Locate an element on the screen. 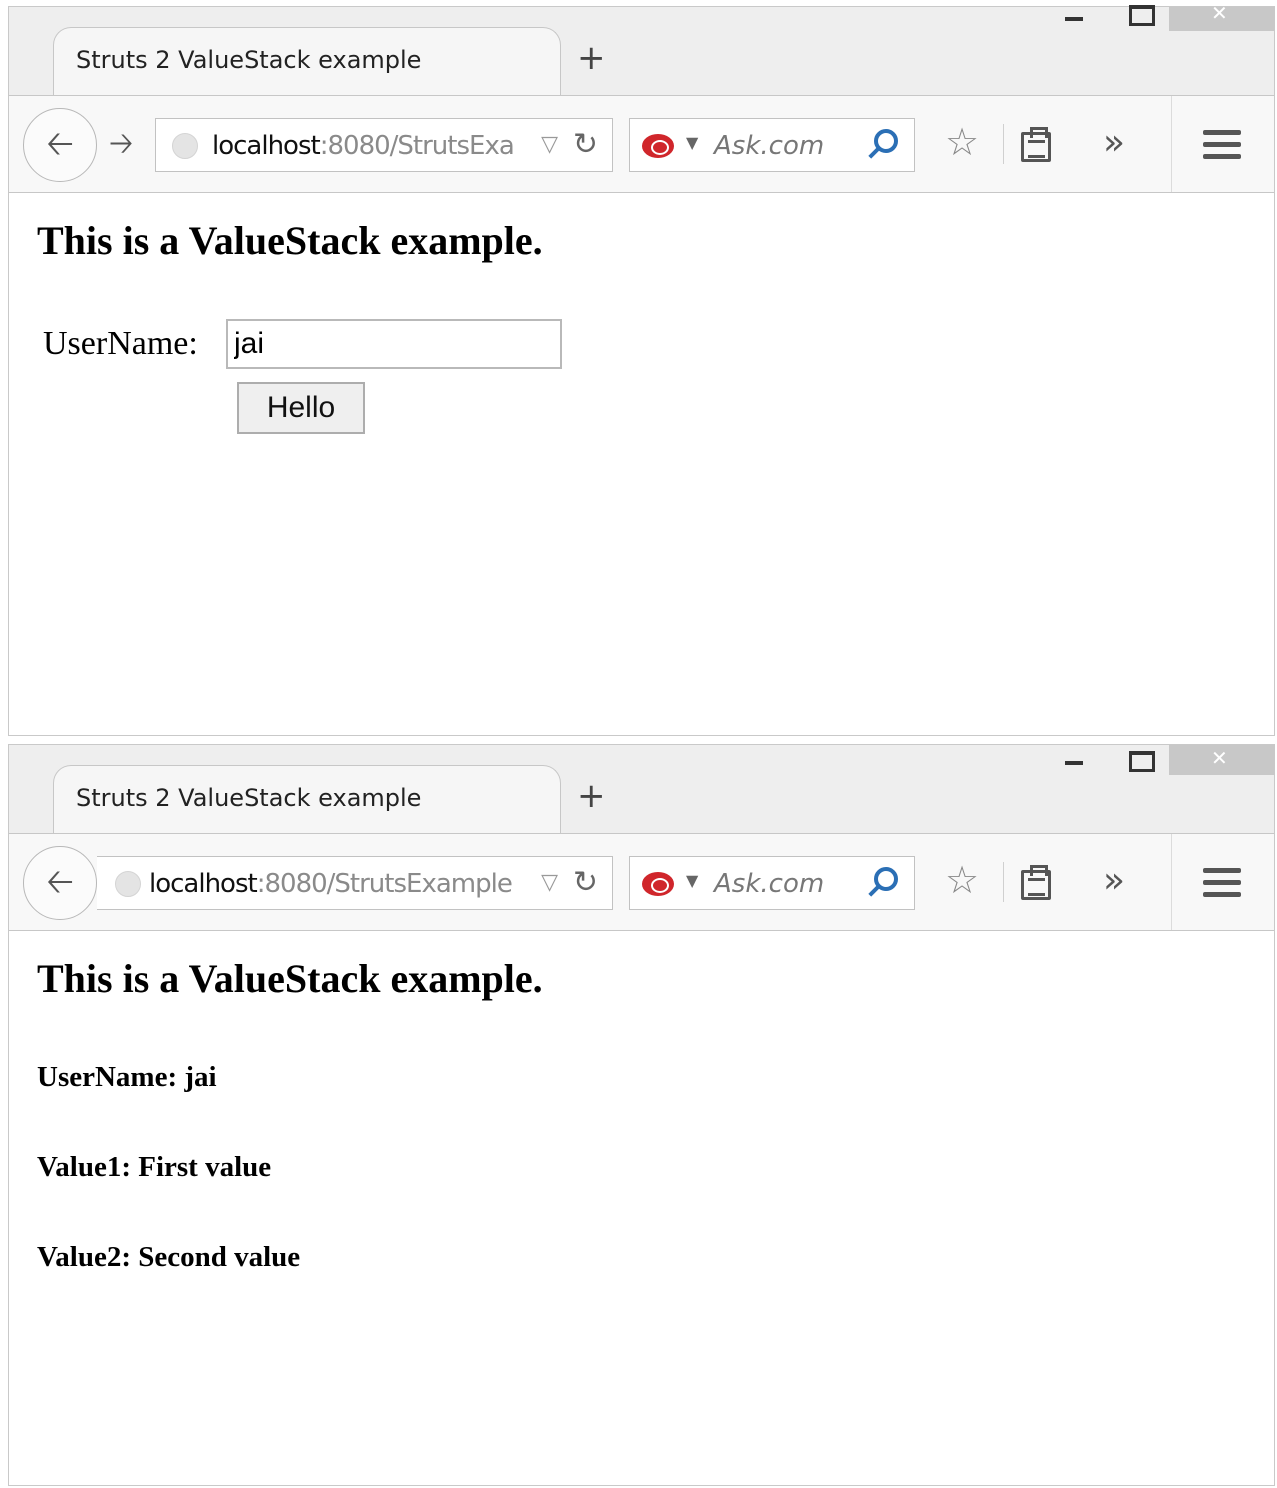  url-text: localhost:8080/StrutsExa is located at coordinates (367, 146).